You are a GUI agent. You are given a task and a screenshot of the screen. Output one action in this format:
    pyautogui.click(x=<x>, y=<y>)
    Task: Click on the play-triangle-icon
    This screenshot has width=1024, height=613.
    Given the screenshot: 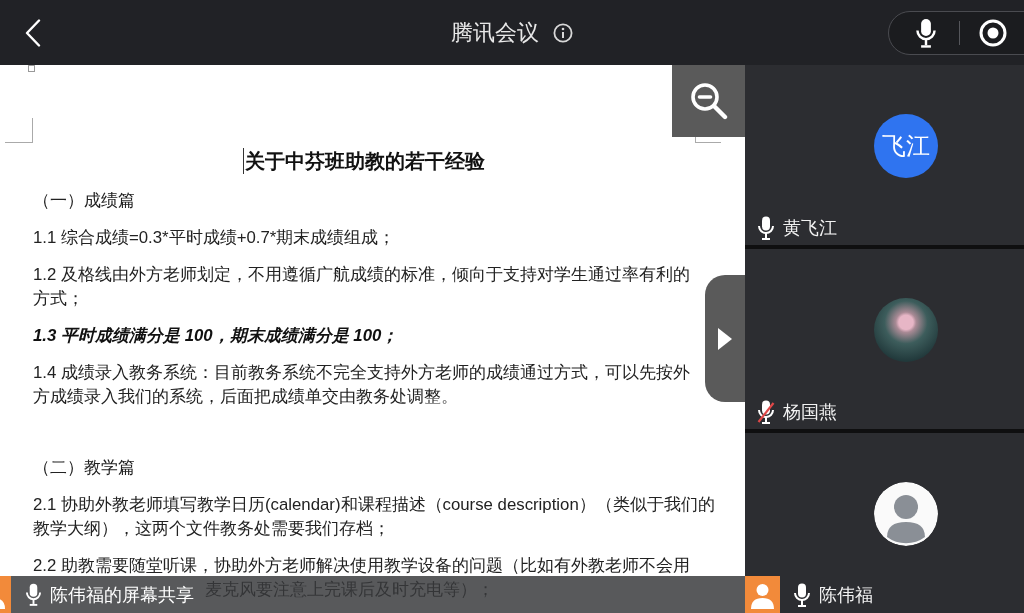 What is the action you would take?
    pyautogui.click(x=725, y=338)
    